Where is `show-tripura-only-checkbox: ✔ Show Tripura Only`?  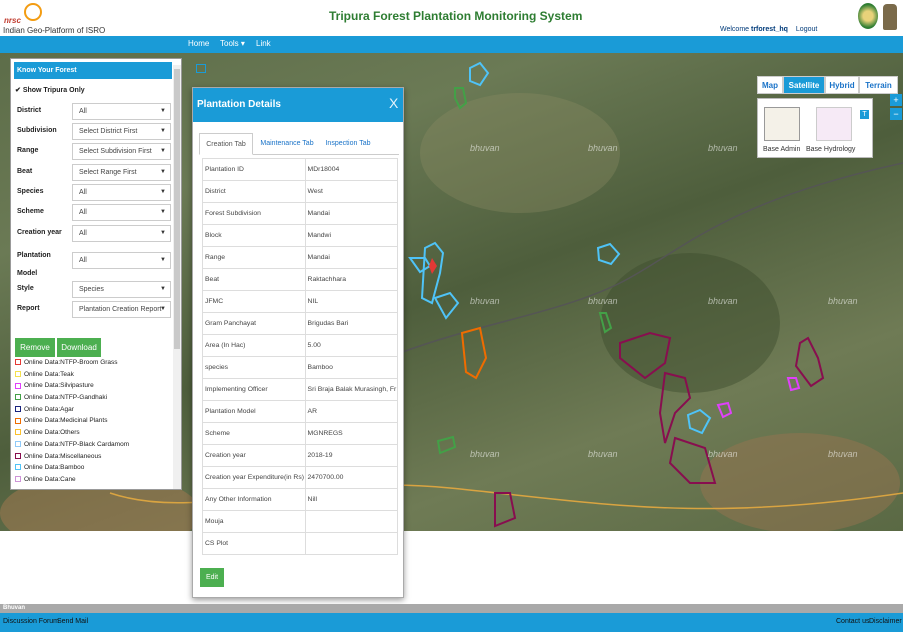
show-tripura-only-checkbox: ✔ Show Tripura Only is located at coordinates (50, 90).